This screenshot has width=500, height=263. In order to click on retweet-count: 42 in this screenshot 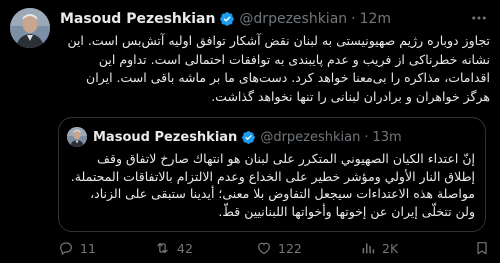, I will do `click(185, 248)`.